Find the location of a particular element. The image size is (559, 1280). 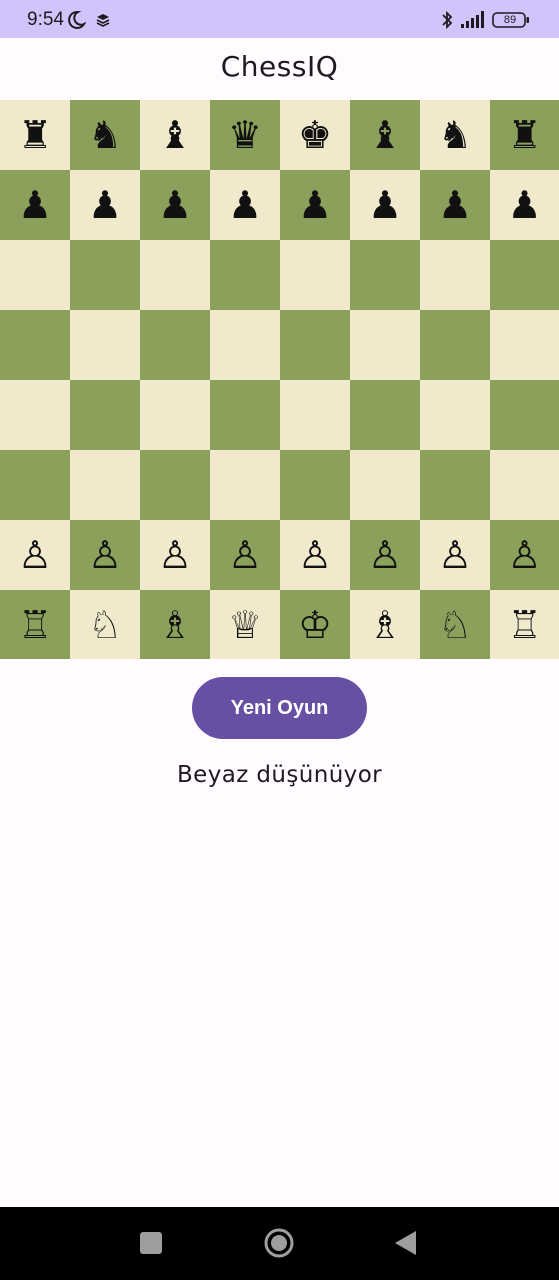

square-h4 is located at coordinates (524, 415).